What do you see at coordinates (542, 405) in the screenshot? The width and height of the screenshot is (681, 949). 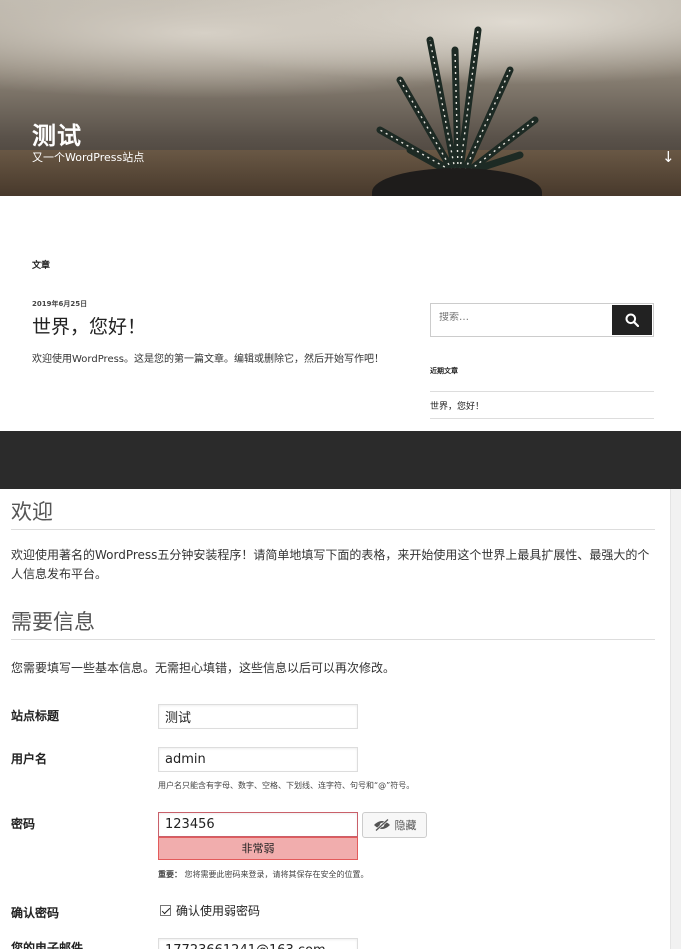 I see `recent-posts-list: 世界，您好！` at bounding box center [542, 405].